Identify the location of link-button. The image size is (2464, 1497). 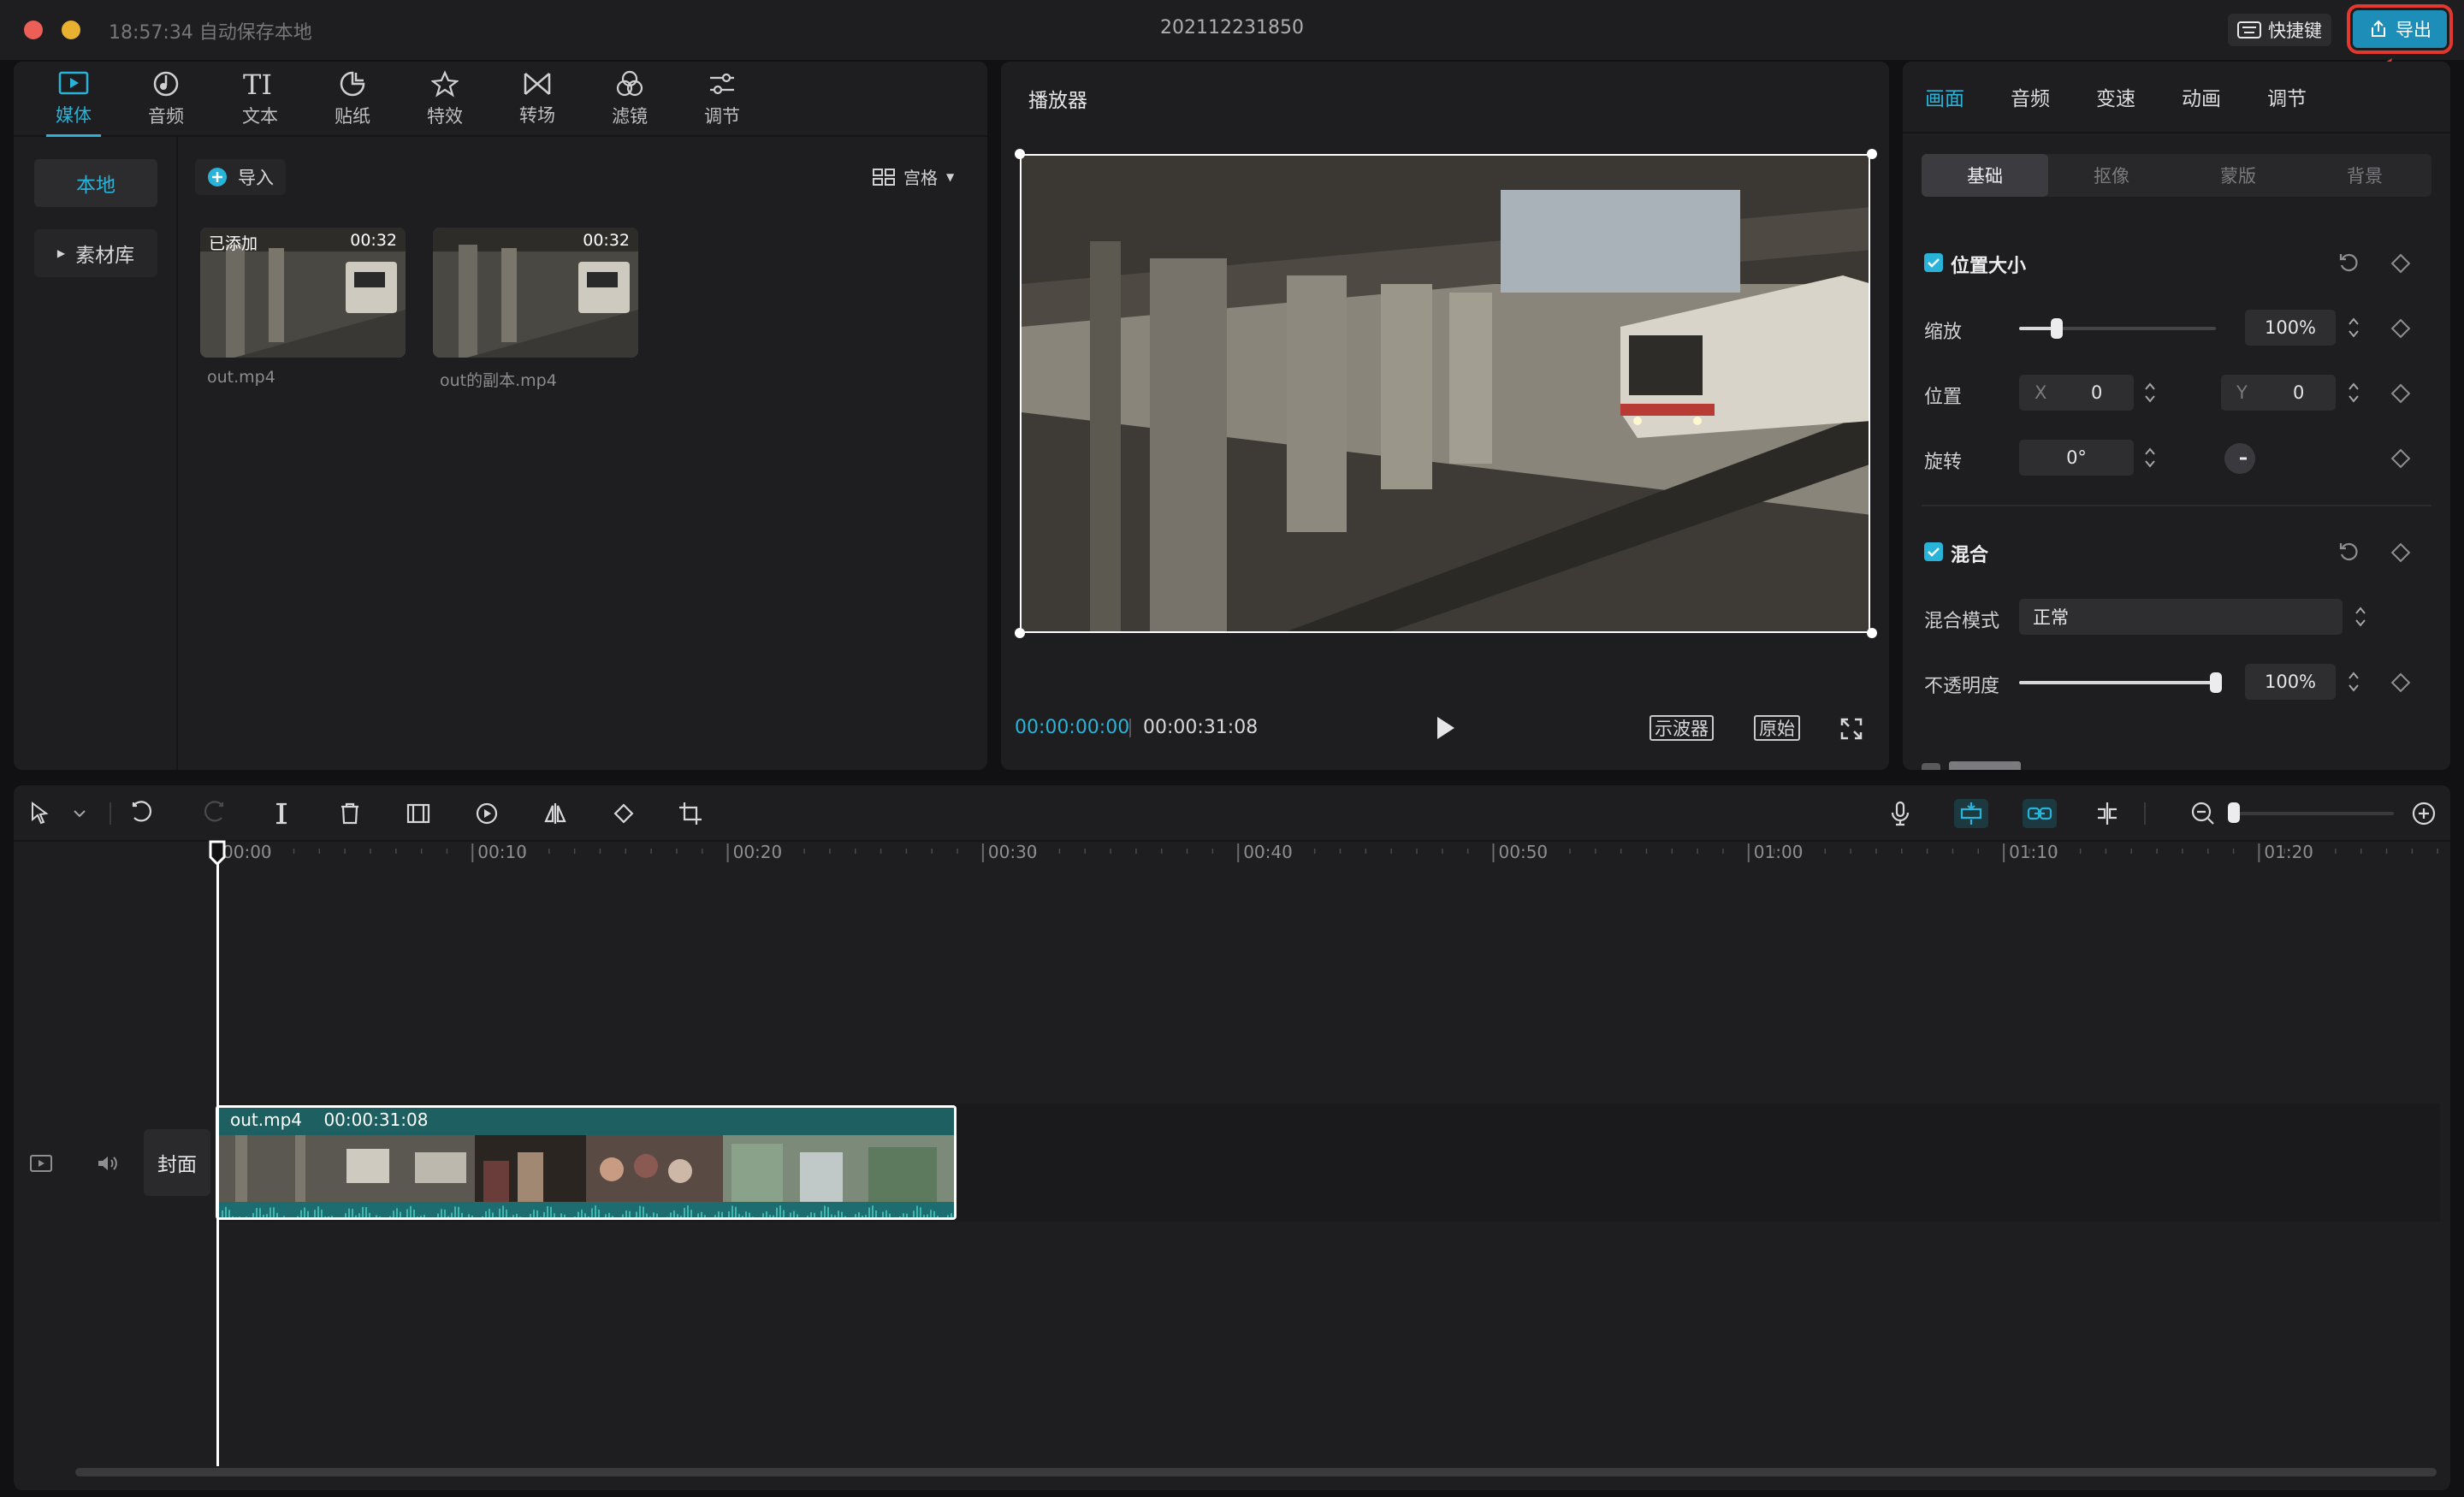
(2040, 813).